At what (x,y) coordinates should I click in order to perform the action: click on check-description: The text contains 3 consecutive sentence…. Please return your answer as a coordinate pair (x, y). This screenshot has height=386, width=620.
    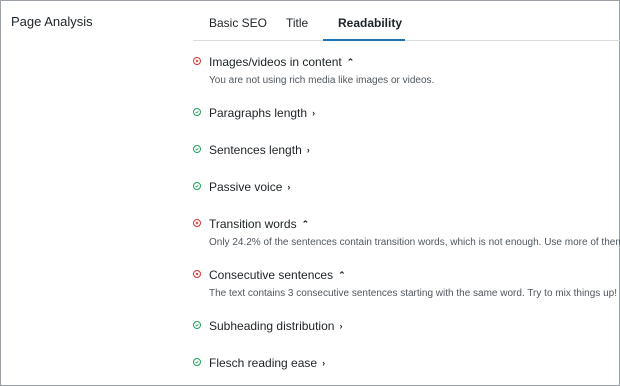
    Looking at the image, I should click on (413, 293).